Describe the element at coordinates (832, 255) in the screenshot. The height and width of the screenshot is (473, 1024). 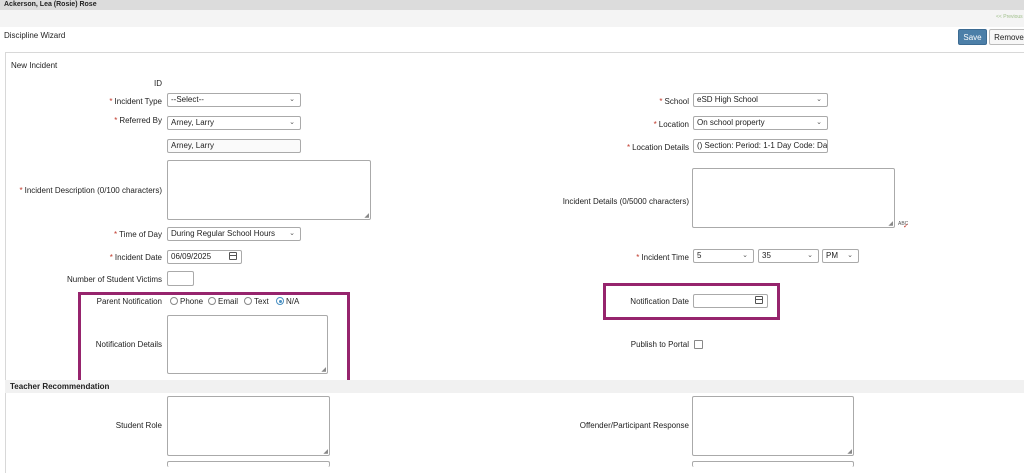
I see `incident-ampm-value: PM` at that location.